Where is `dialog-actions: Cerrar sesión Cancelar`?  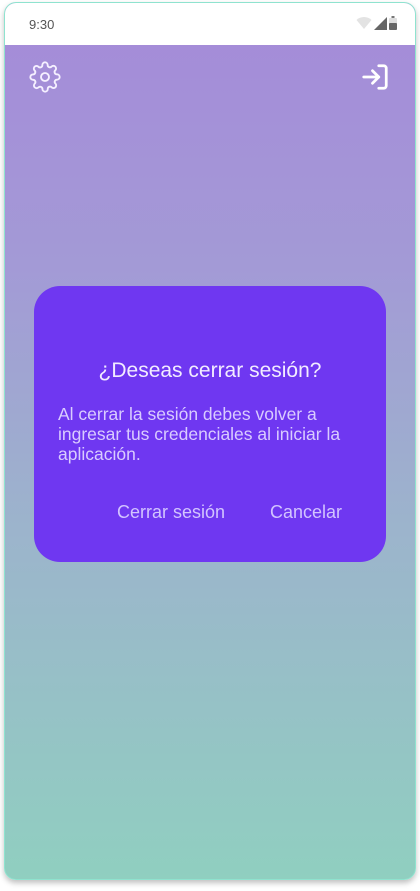
dialog-actions: Cerrar sesión Cancelar is located at coordinates (210, 514).